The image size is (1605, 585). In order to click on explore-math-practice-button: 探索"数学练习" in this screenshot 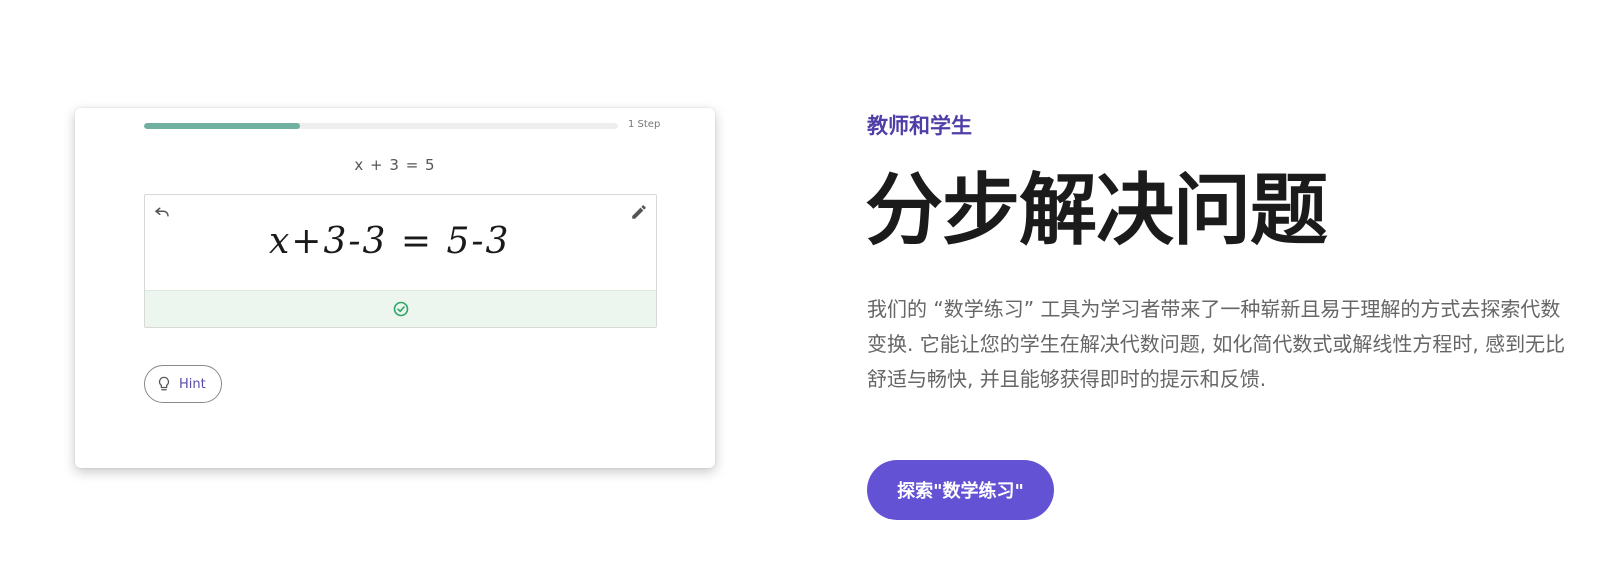, I will do `click(960, 490)`.